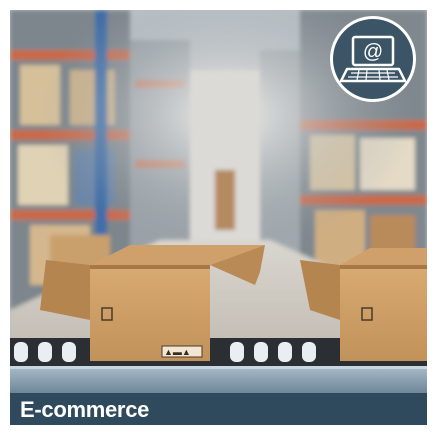 Image resolution: width=437 pixels, height=435 pixels. What do you see at coordinates (85, 409) in the screenshot?
I see `category-title: E-commerce` at bounding box center [85, 409].